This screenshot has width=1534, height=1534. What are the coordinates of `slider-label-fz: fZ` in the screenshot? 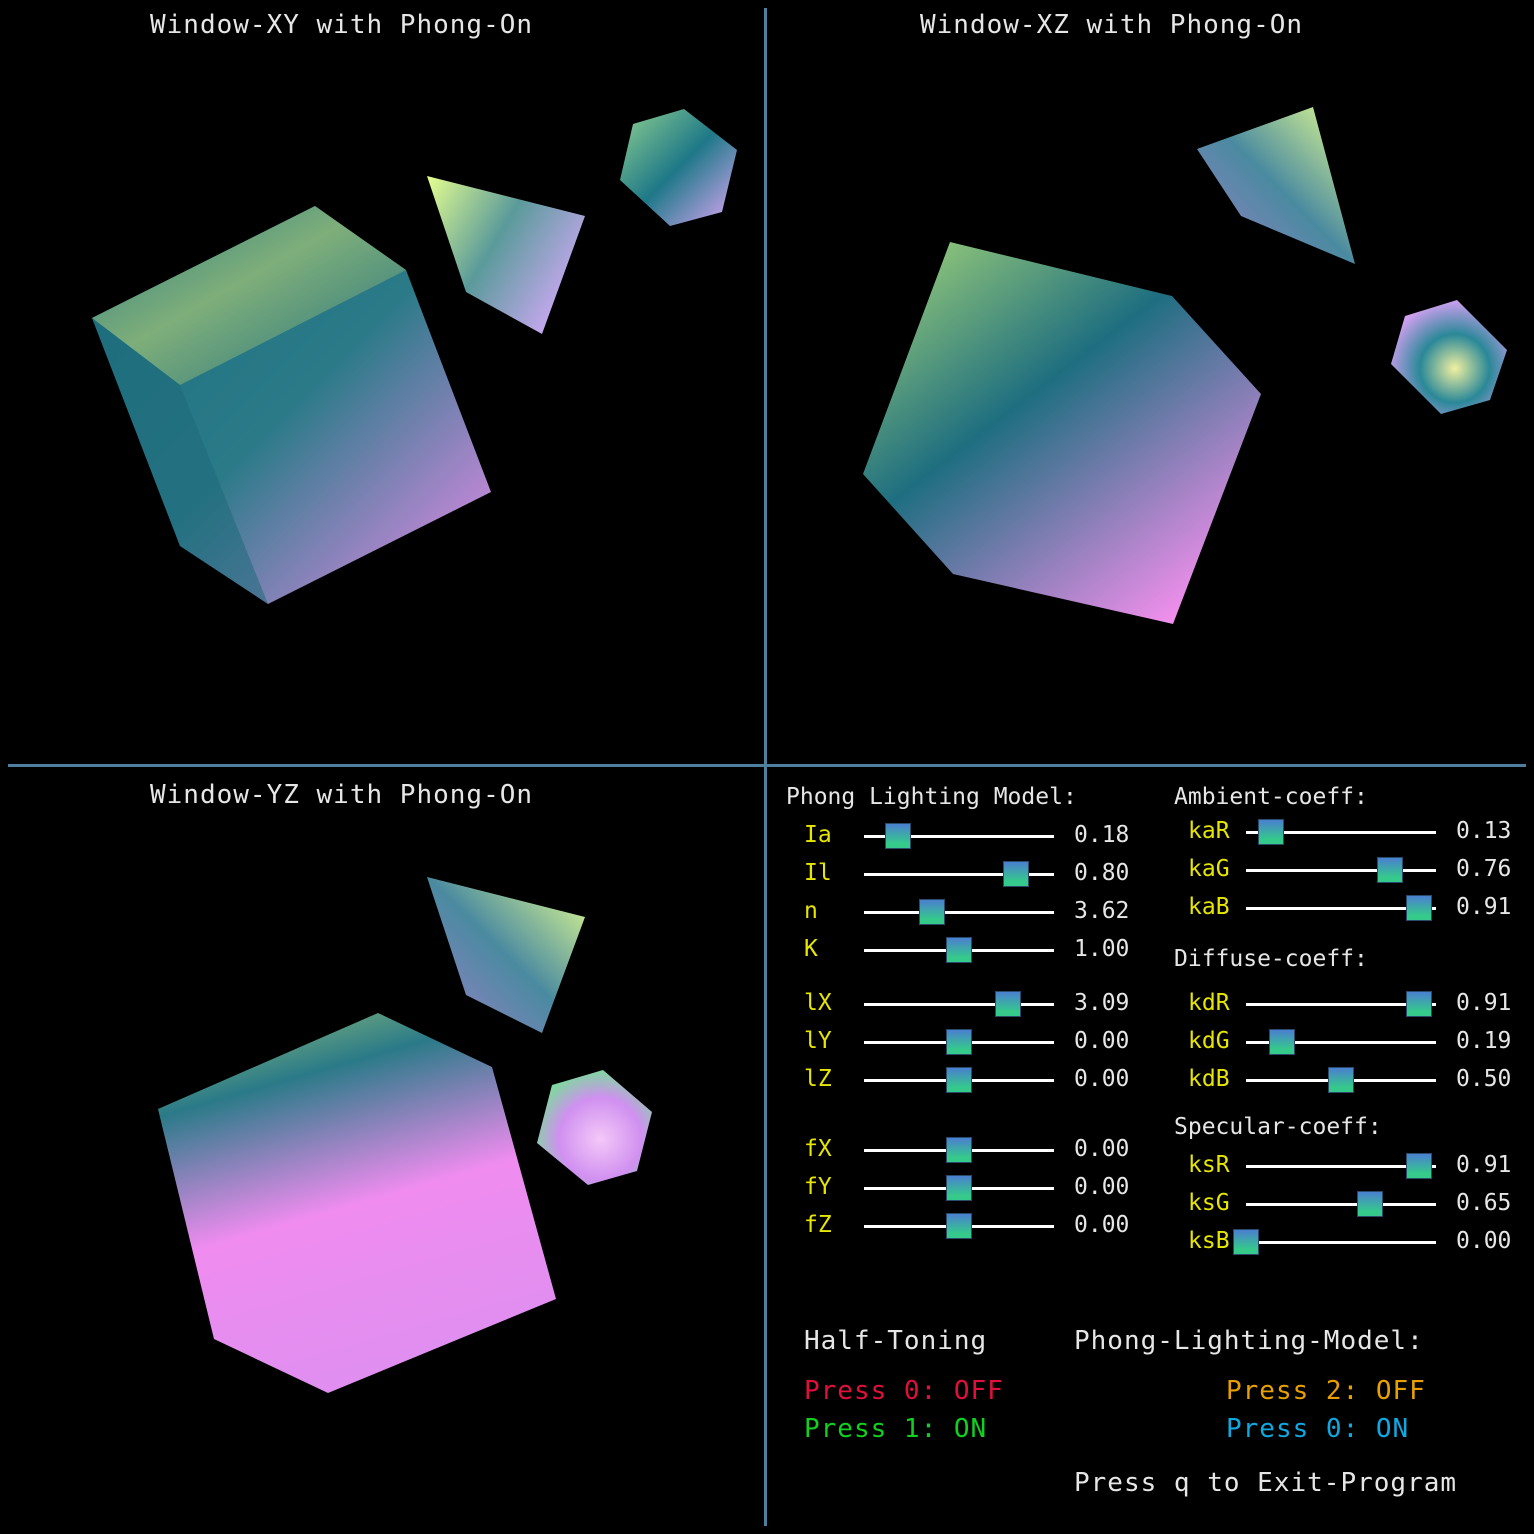 It's located at (818, 1225).